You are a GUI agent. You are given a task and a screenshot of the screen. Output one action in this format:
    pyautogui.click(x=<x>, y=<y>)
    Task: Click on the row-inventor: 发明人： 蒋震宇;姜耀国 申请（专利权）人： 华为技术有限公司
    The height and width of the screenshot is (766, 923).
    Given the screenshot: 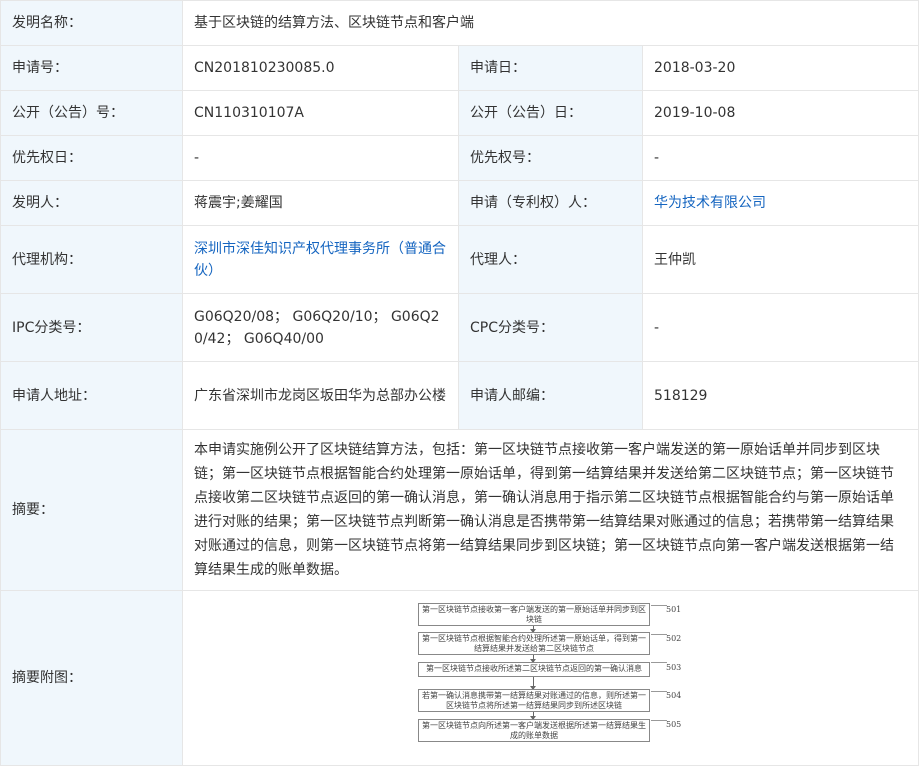 What is the action you would take?
    pyautogui.click(x=459, y=203)
    